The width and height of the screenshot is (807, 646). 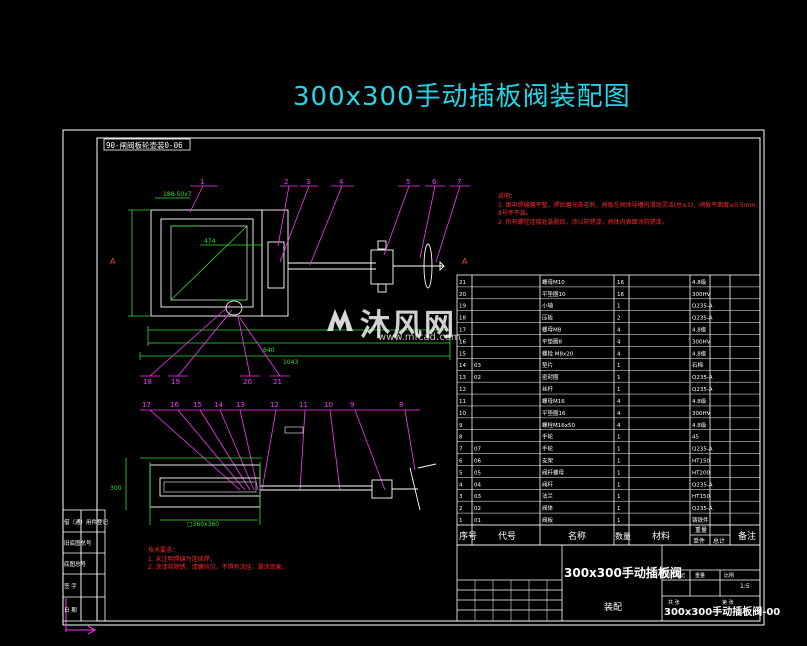 What do you see at coordinates (577, 536) in the screenshot?
I see `bom-header: 名称` at bounding box center [577, 536].